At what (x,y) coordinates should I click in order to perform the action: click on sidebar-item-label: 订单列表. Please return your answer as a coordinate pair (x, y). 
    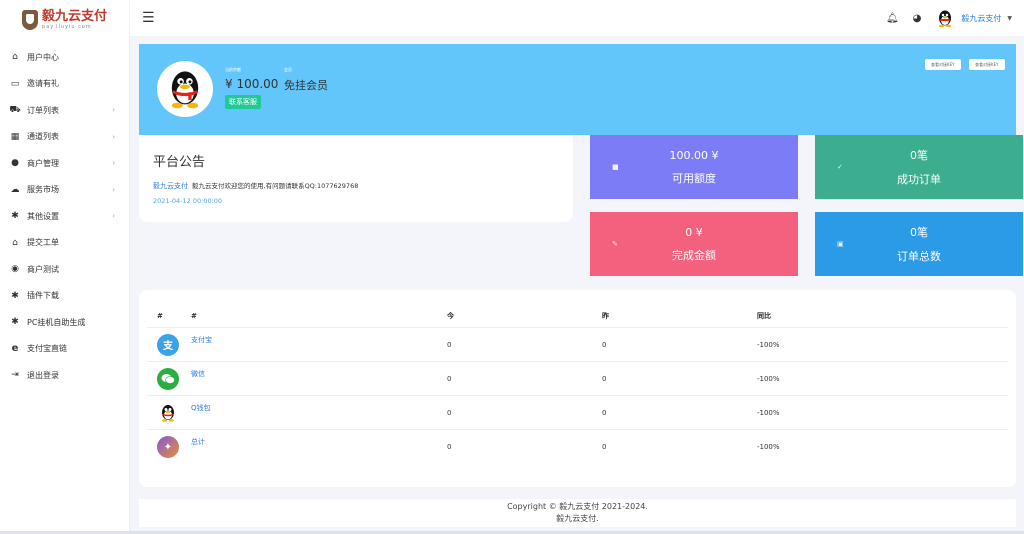
    Looking at the image, I should click on (43, 110).